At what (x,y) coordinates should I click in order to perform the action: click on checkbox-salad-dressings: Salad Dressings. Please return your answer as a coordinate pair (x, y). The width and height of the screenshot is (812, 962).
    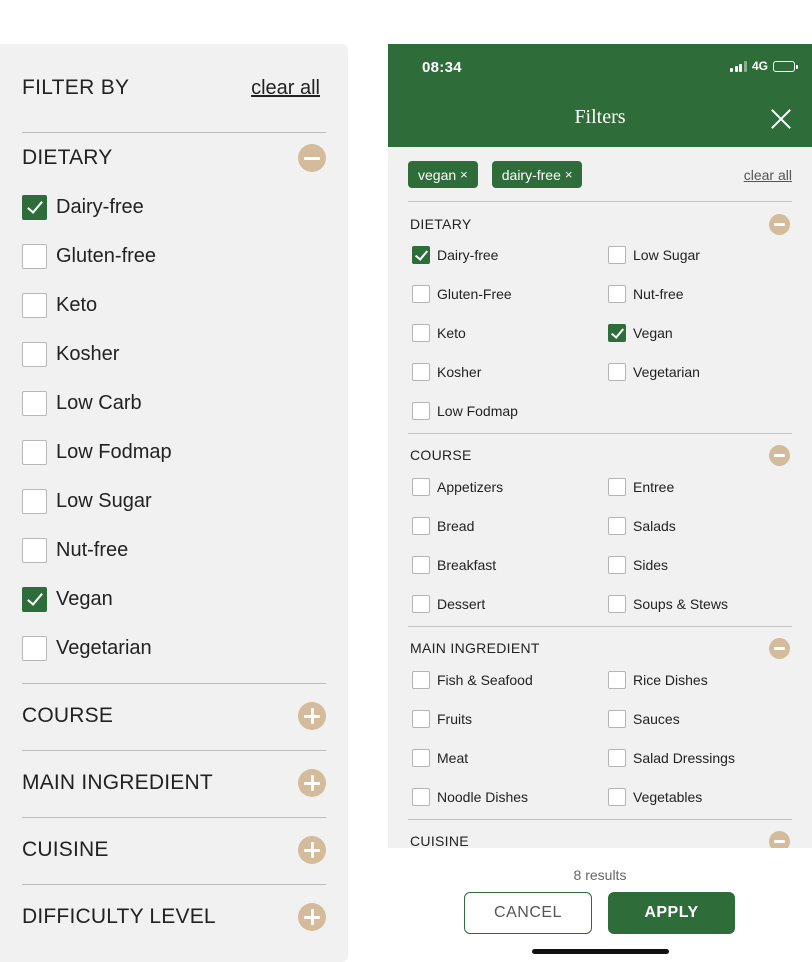
    Looking at the image, I should click on (671, 758).